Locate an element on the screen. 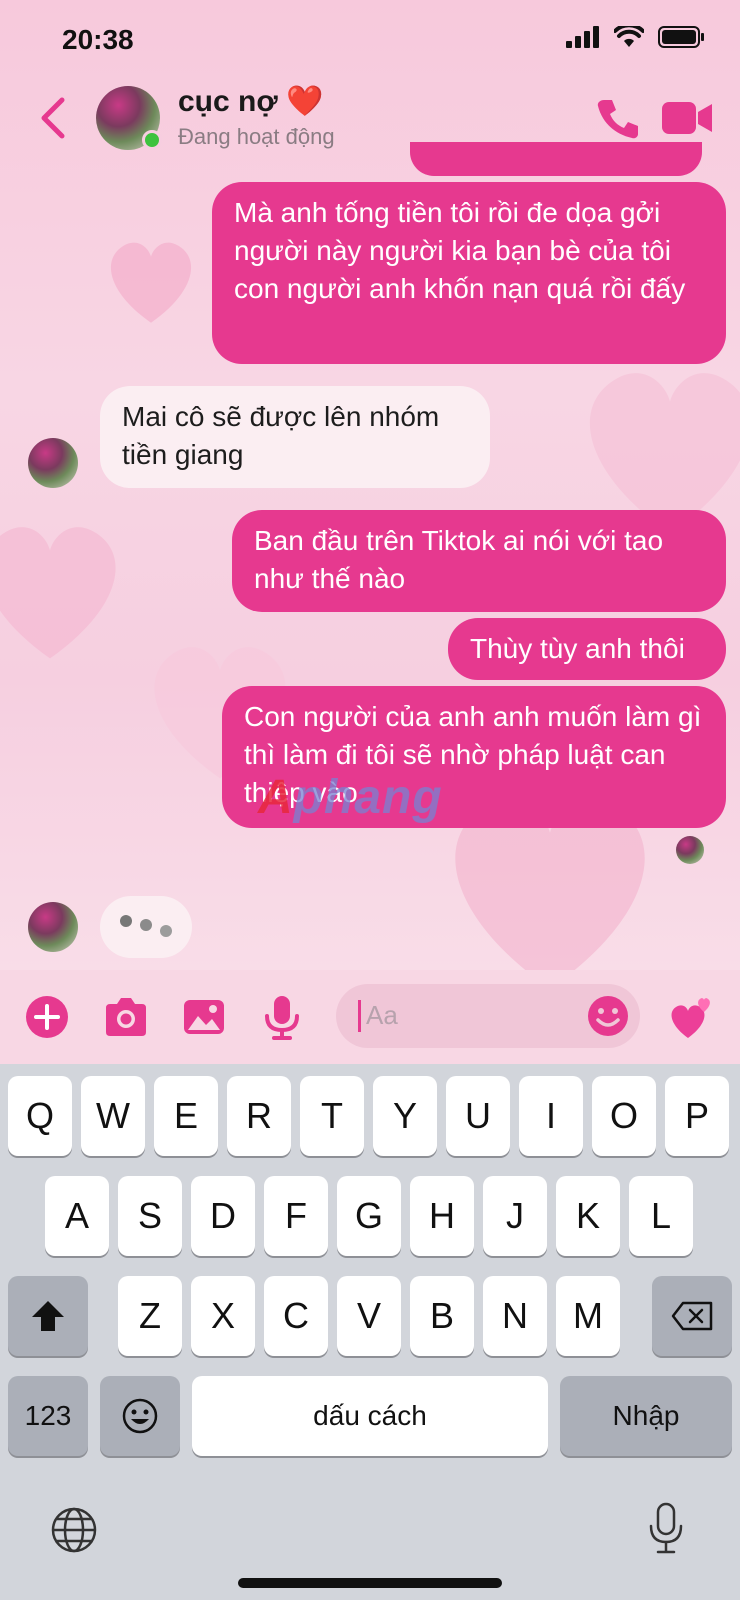  shift-icon is located at coordinates (48, 1316).